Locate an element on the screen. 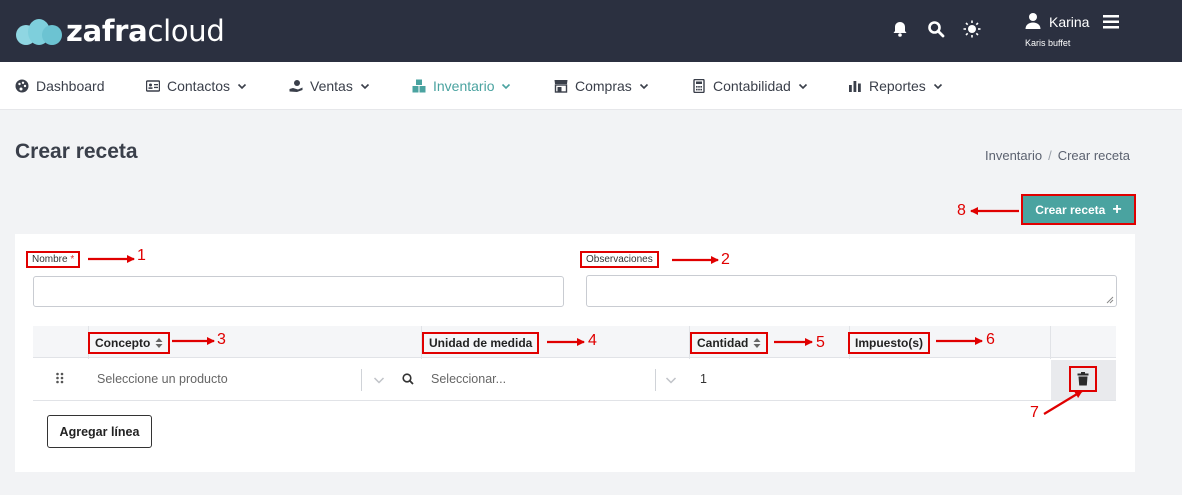 Image resolution: width=1182 pixels, height=495 pixels. annotation-number-8: 8 is located at coordinates (961, 210).